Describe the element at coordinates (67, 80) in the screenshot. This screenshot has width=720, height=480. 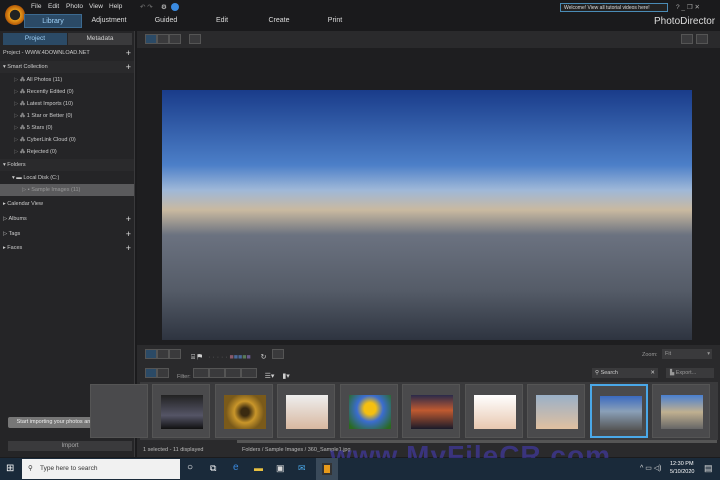
I see `smart-collection-item: ▷ ⁂ All Photos (11)` at that location.